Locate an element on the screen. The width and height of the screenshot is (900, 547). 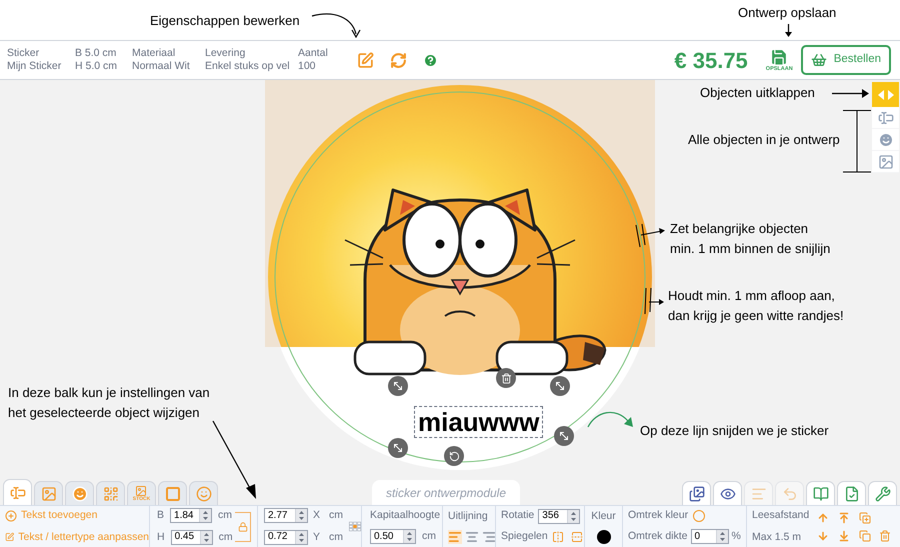
bleed-marker-icon is located at coordinates (654, 301).